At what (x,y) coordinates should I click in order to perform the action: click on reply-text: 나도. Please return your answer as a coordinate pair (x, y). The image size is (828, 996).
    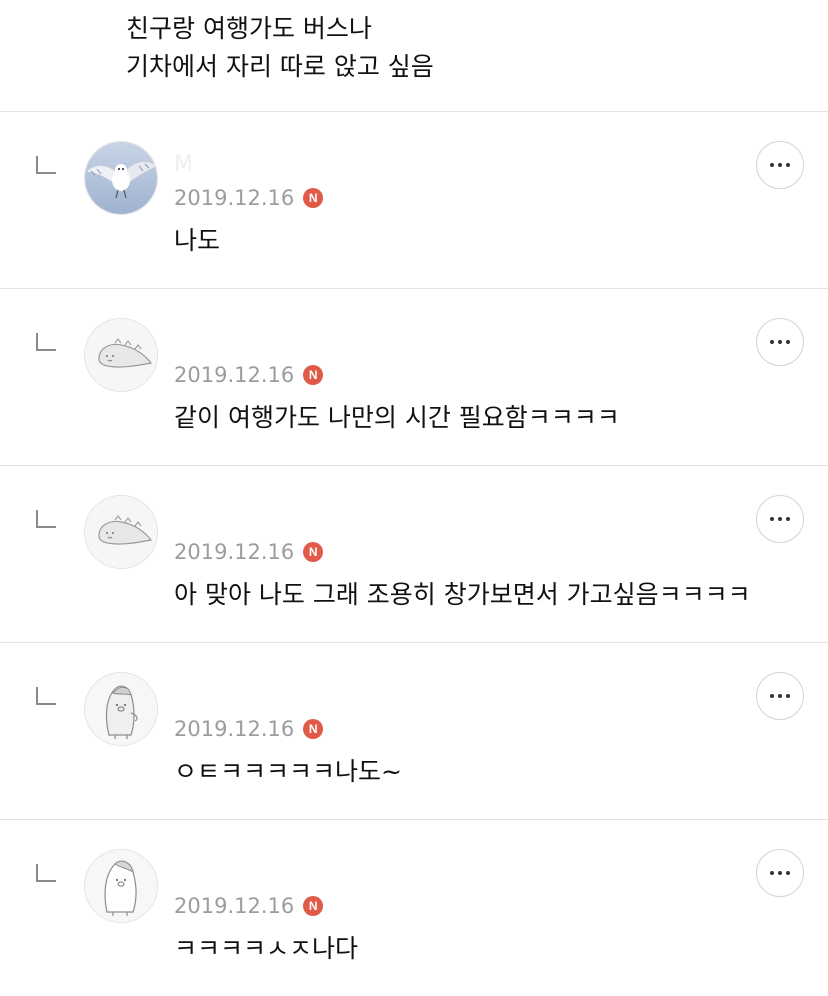
    Looking at the image, I should click on (197, 240).